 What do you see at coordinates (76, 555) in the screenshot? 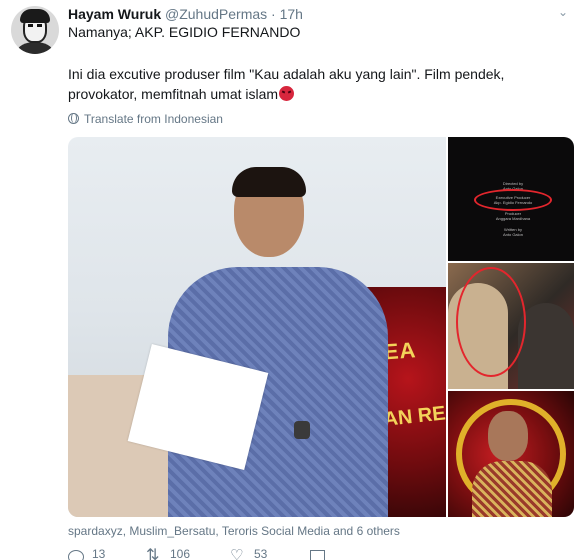
I see `reply-icon` at bounding box center [76, 555].